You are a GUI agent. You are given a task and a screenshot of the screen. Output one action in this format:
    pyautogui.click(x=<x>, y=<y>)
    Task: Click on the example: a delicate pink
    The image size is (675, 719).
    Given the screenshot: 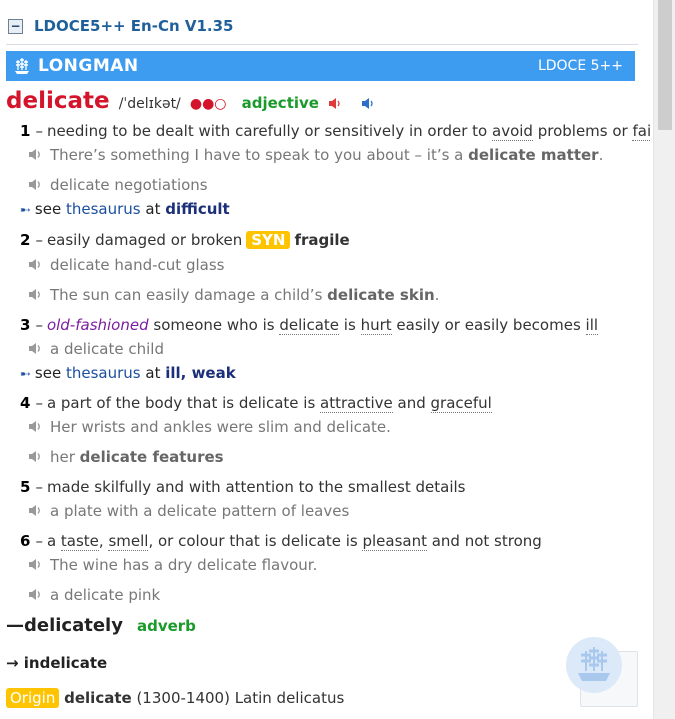 What is the action you would take?
    pyautogui.click(x=94, y=595)
    